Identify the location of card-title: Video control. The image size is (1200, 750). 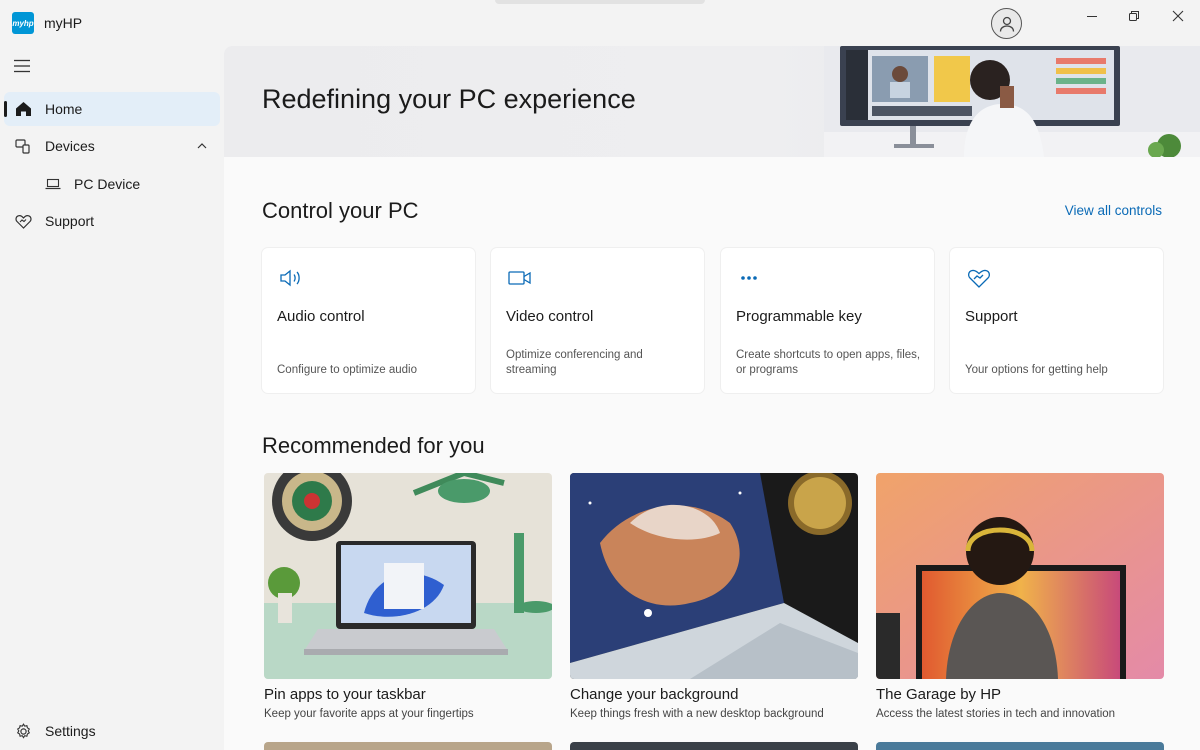
(550, 316).